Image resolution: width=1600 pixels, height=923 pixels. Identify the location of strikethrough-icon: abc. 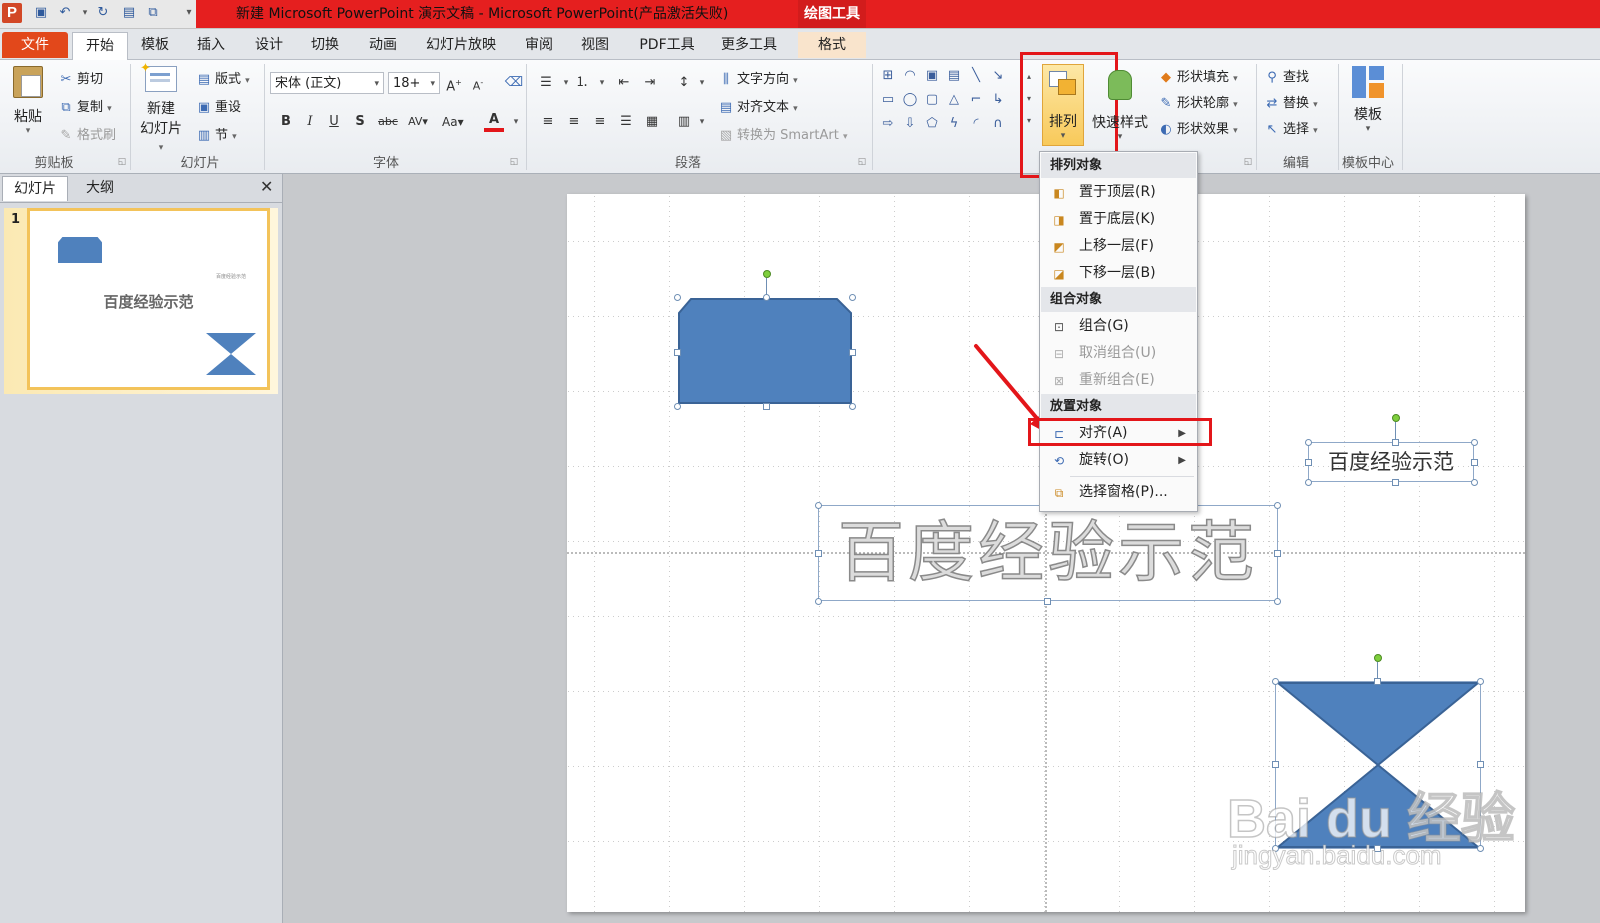
(388, 122).